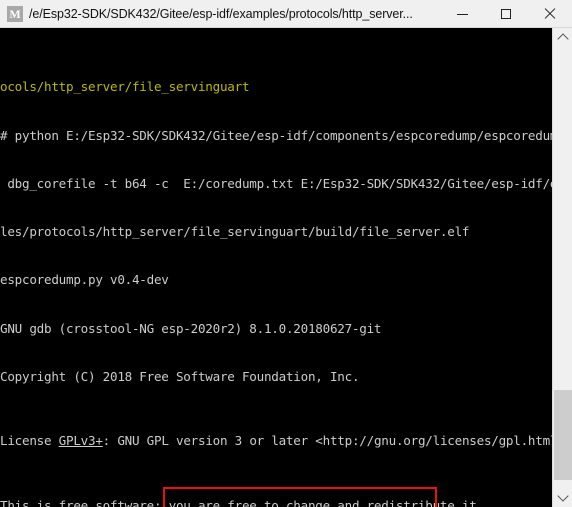 The width and height of the screenshot is (572, 507). I want to click on minimize-icon, so click(462, 14).